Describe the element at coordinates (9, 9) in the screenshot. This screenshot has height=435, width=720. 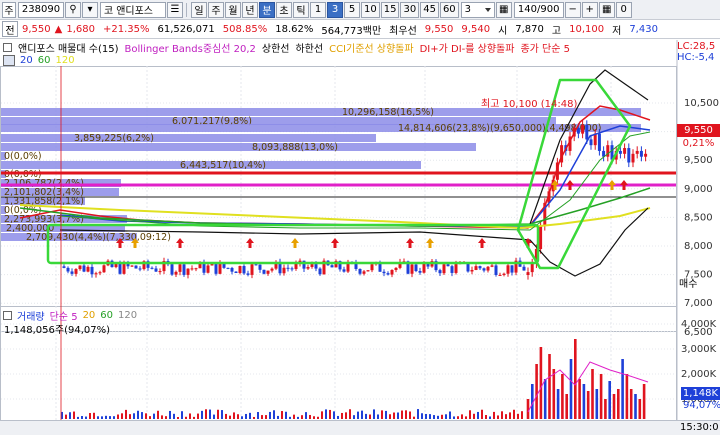
I see `market-type-select: 주` at that location.